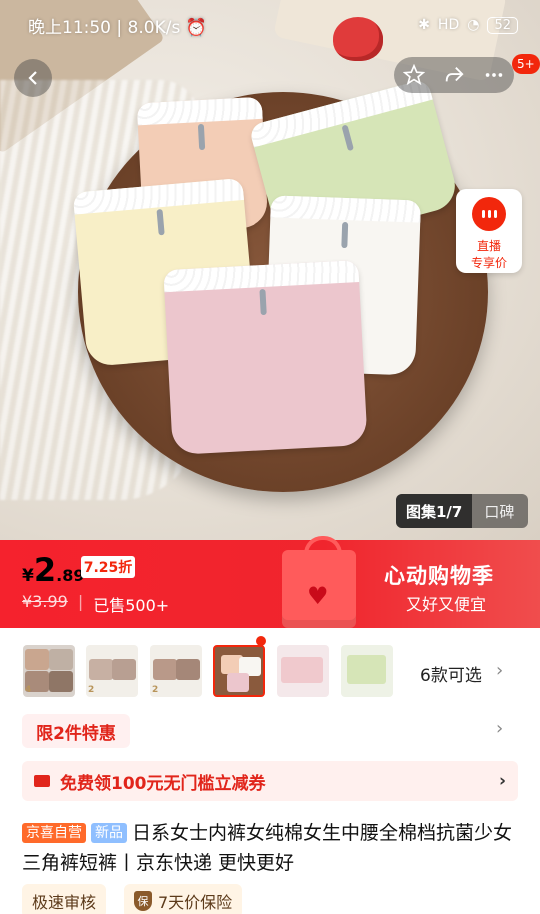  I want to click on coupon-icon, so click(42, 781).